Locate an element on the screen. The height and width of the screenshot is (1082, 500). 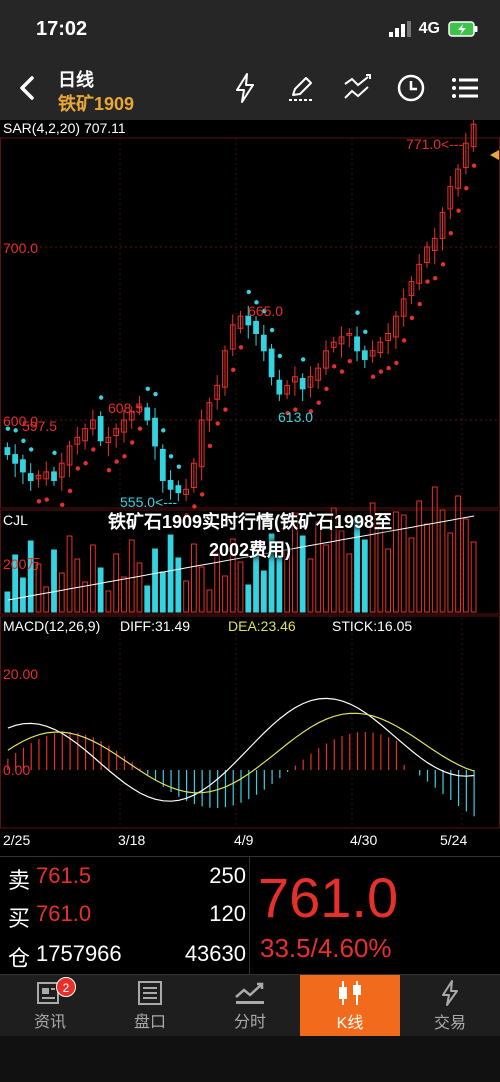
pen-draw-icon is located at coordinates (301, 89).